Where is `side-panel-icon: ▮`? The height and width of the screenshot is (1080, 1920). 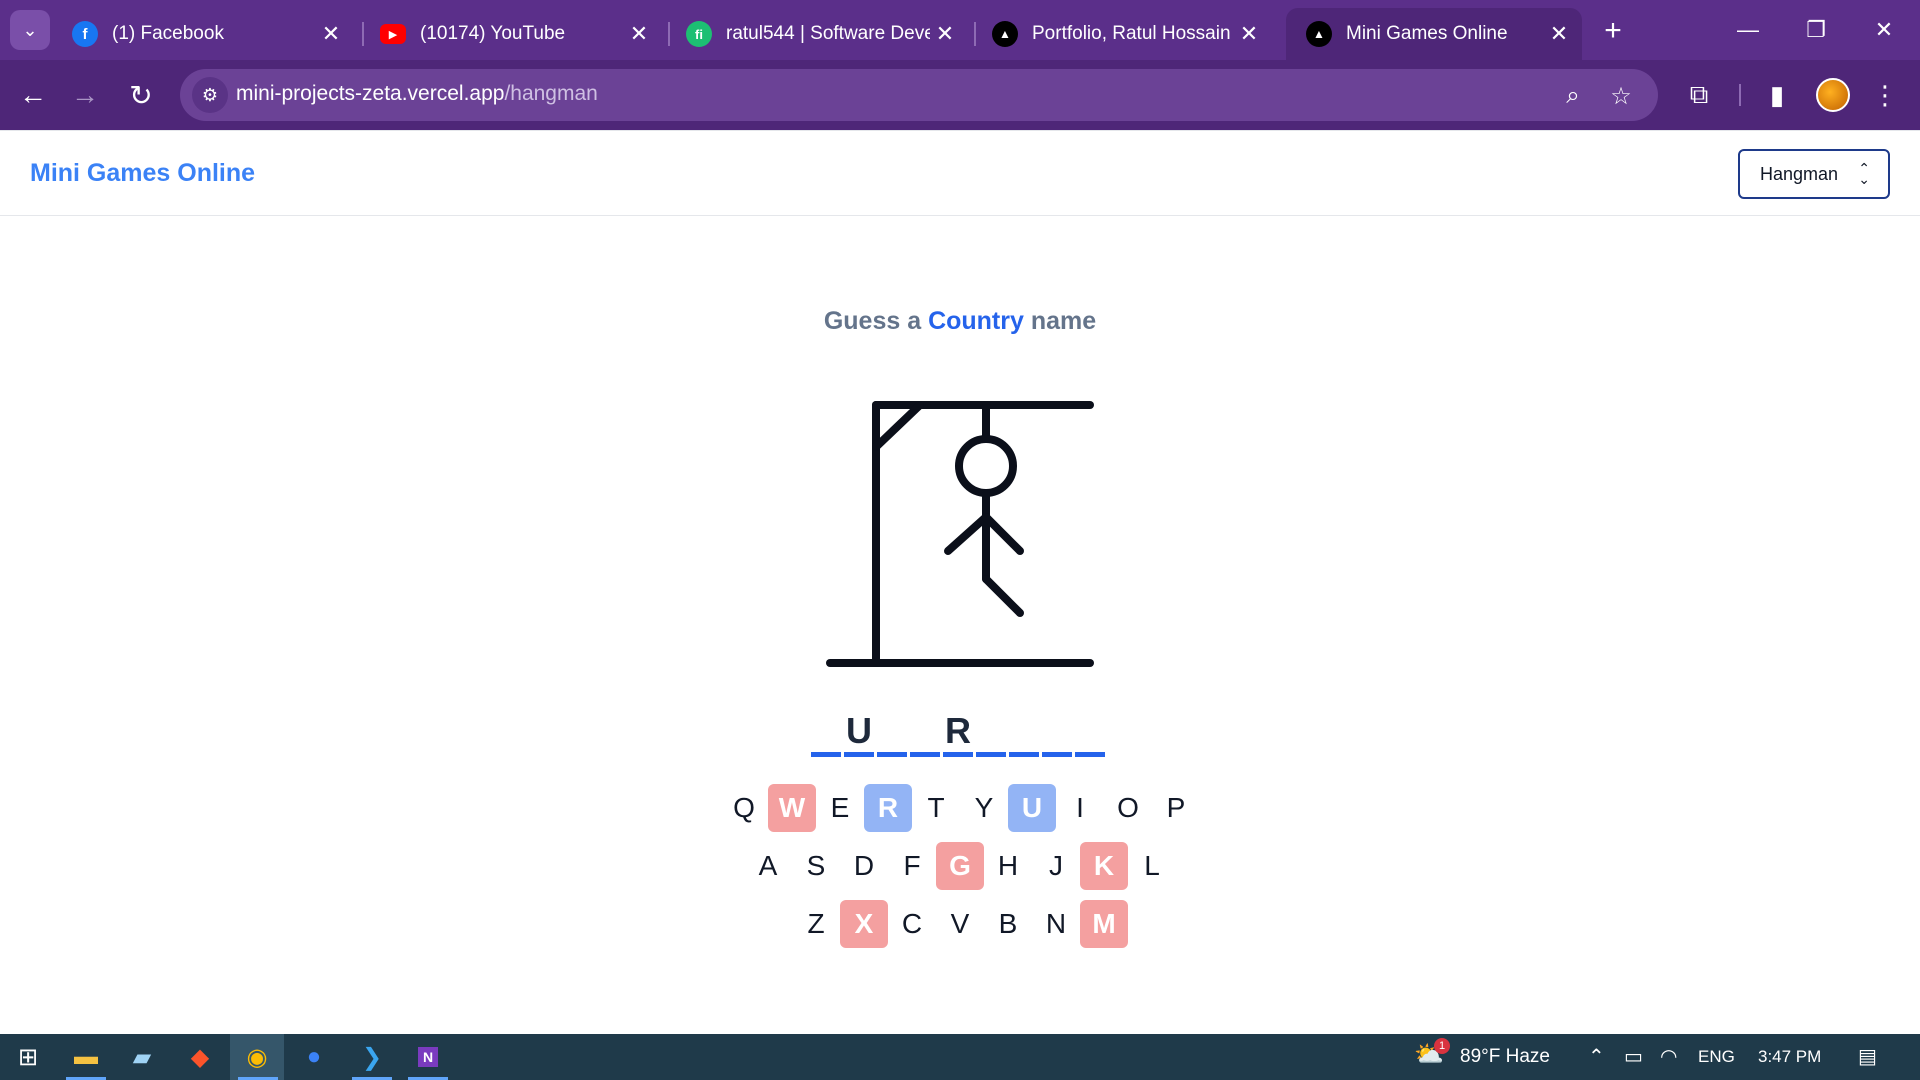
side-panel-icon: ▮ is located at coordinates (1777, 95).